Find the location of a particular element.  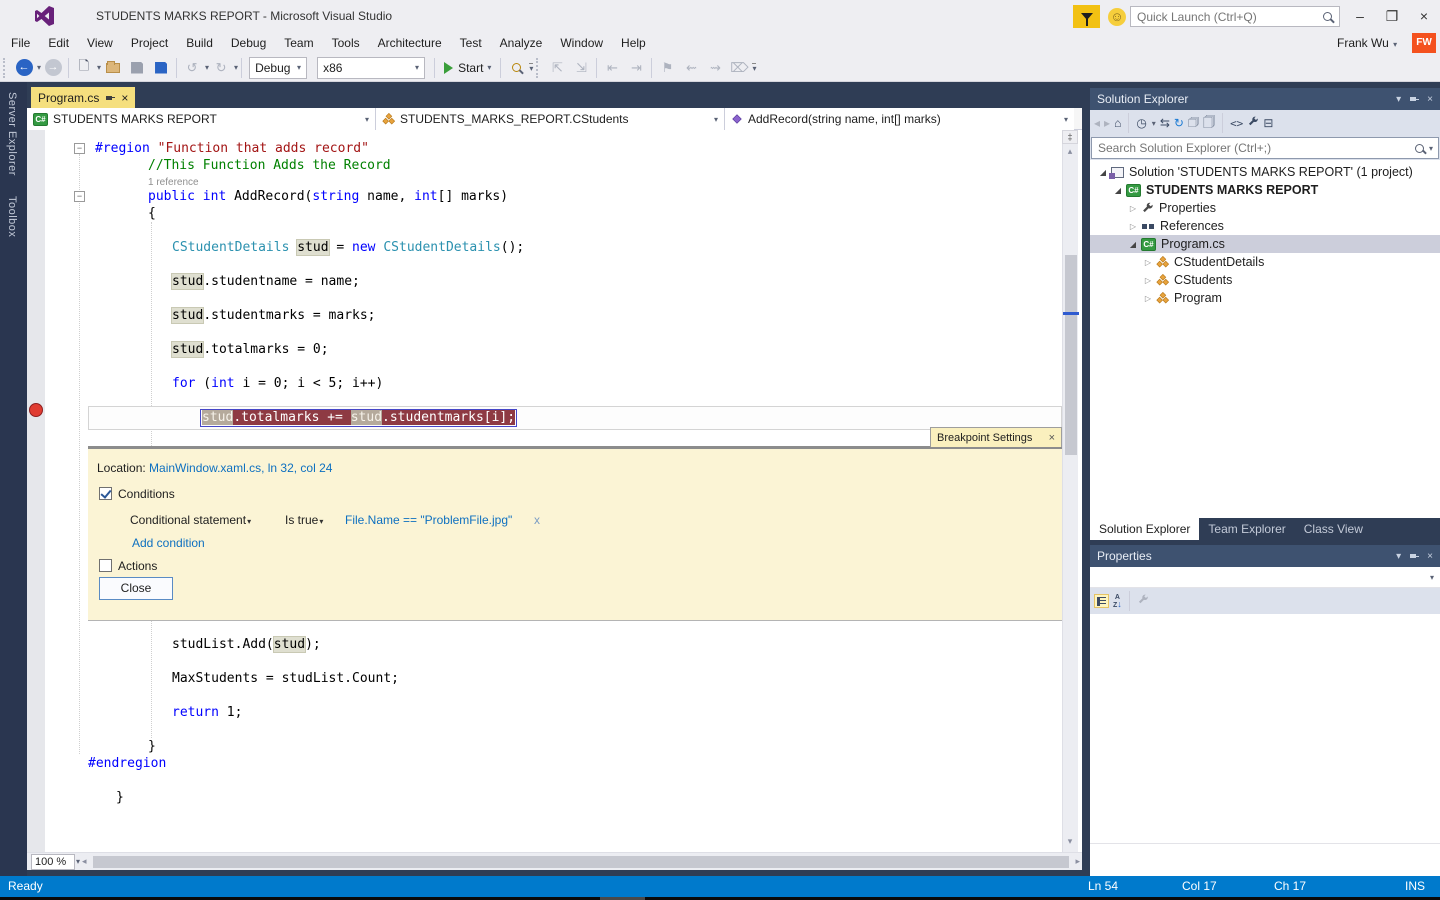

solution-explorer-search-input is located at coordinates (1253, 148).